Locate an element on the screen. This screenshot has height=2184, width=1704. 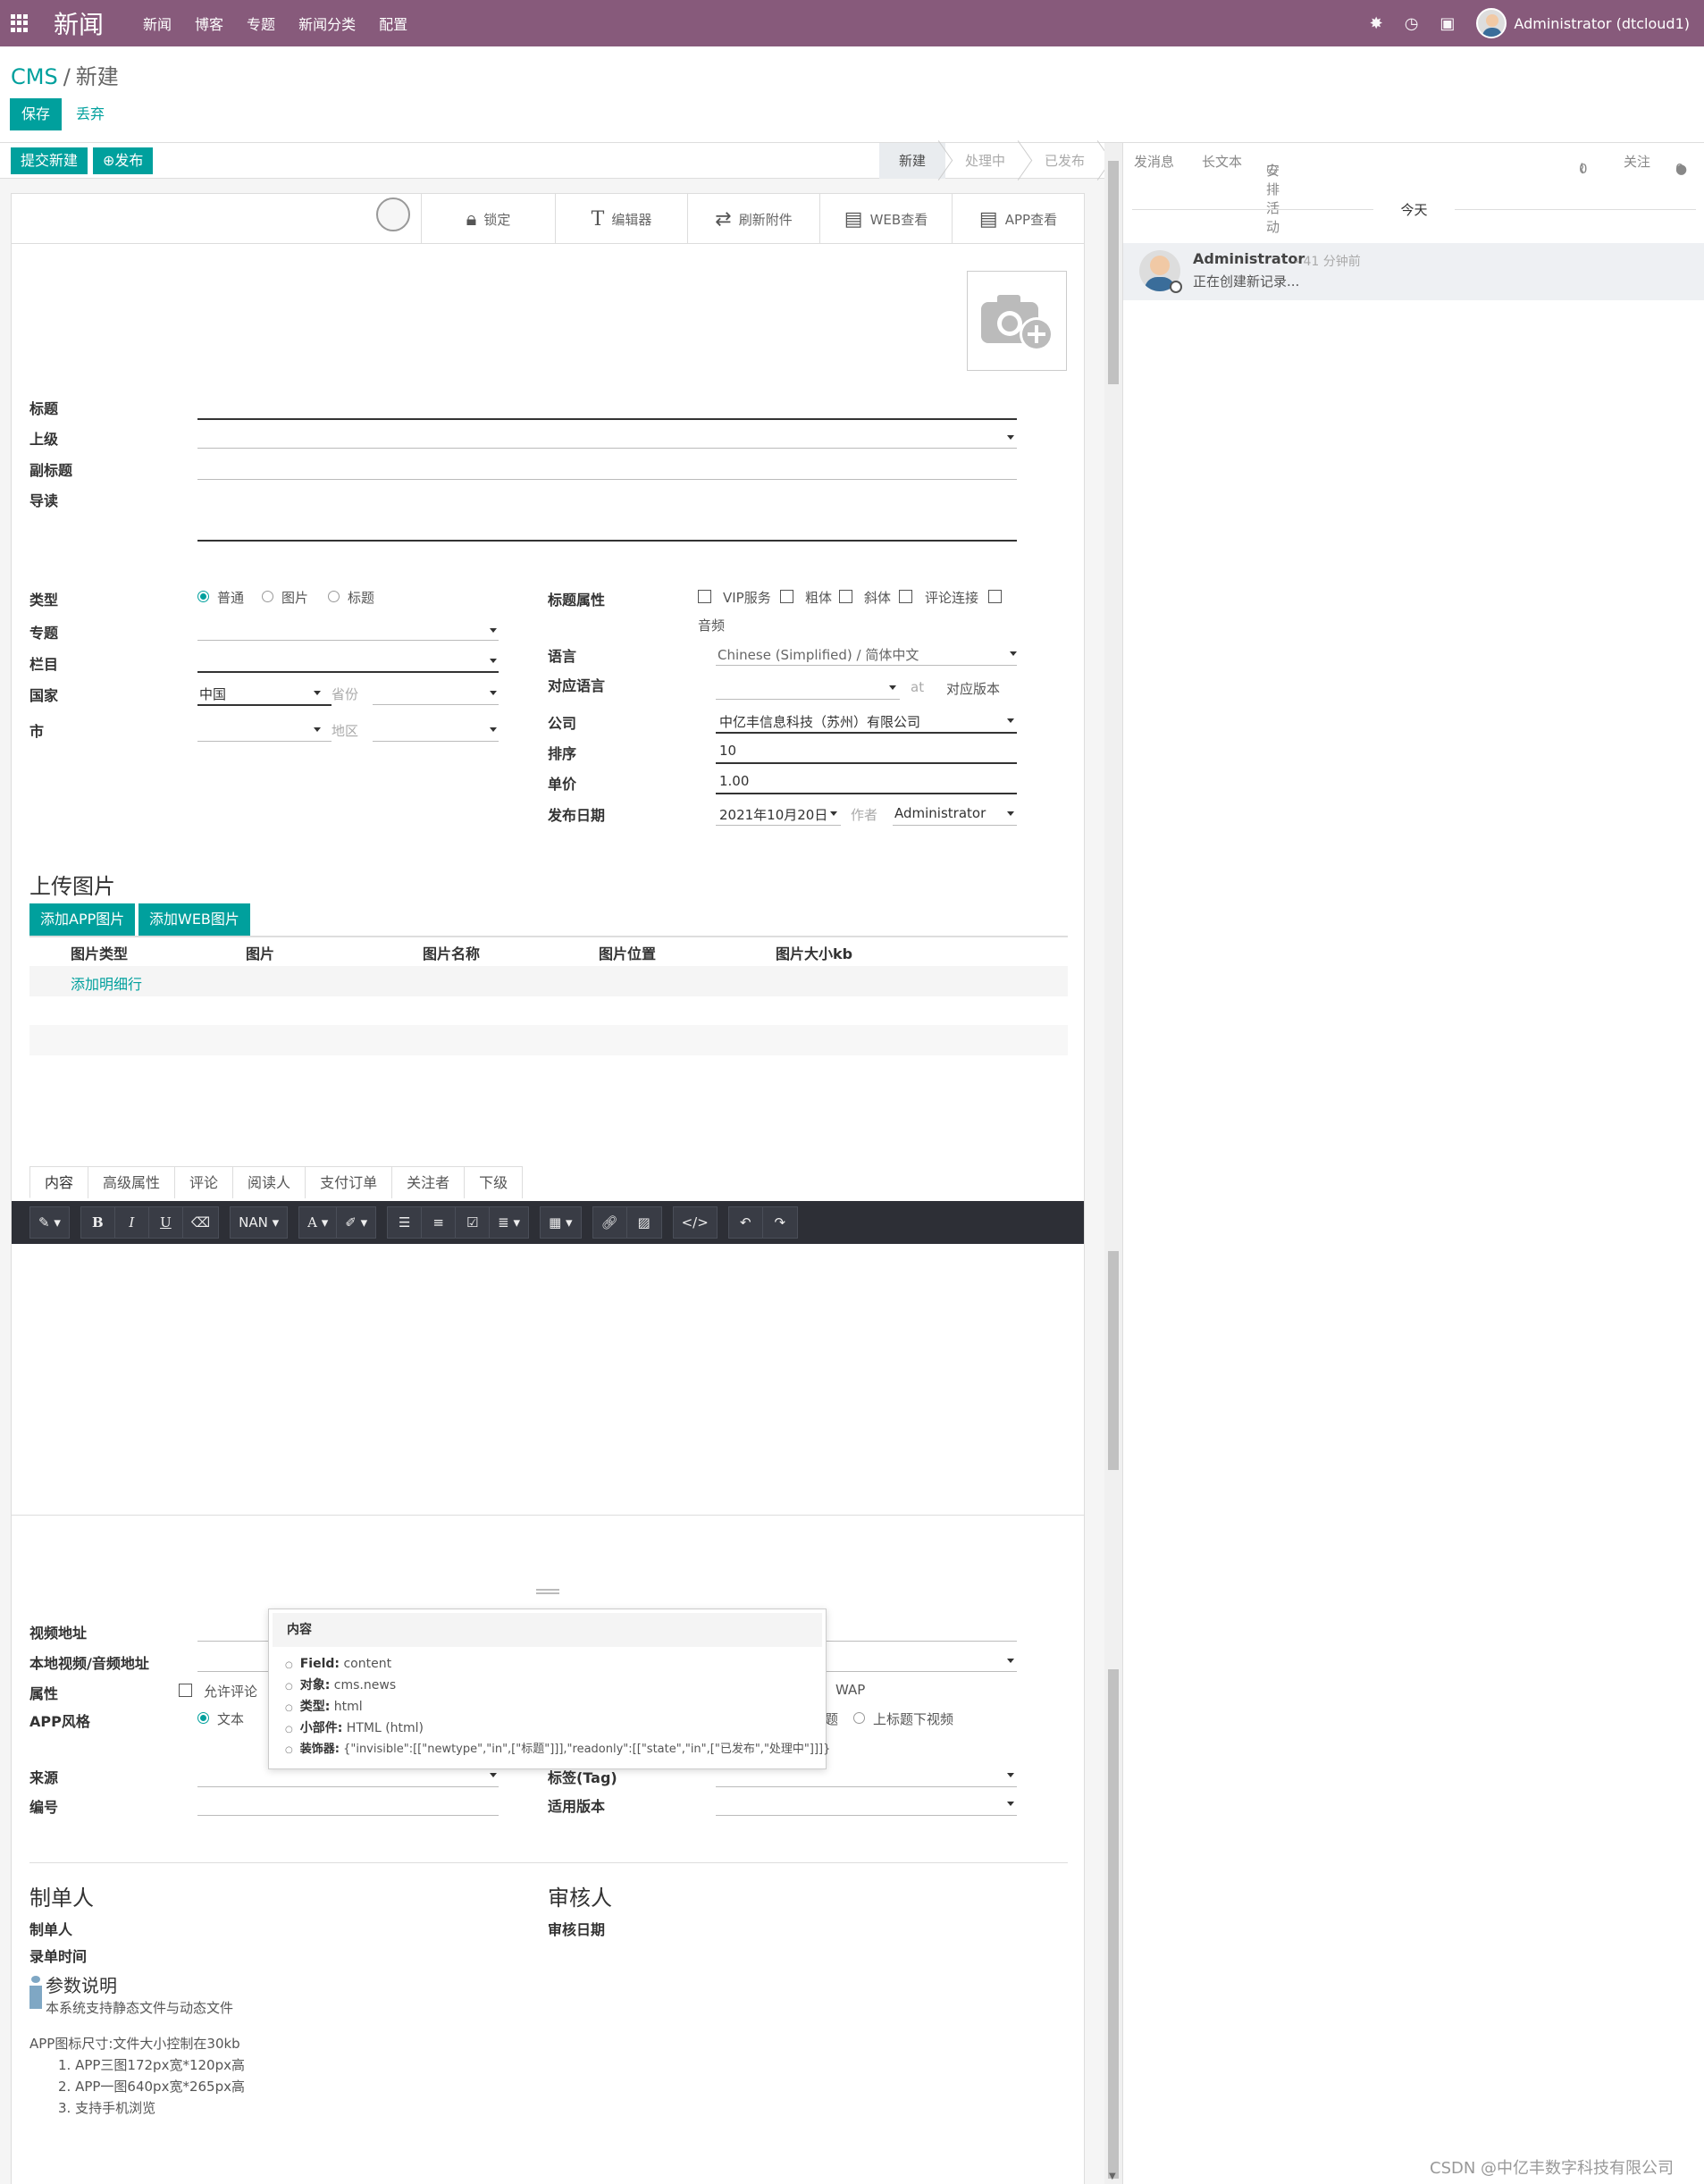
checklist-icon: ☑ is located at coordinates (473, 1222).